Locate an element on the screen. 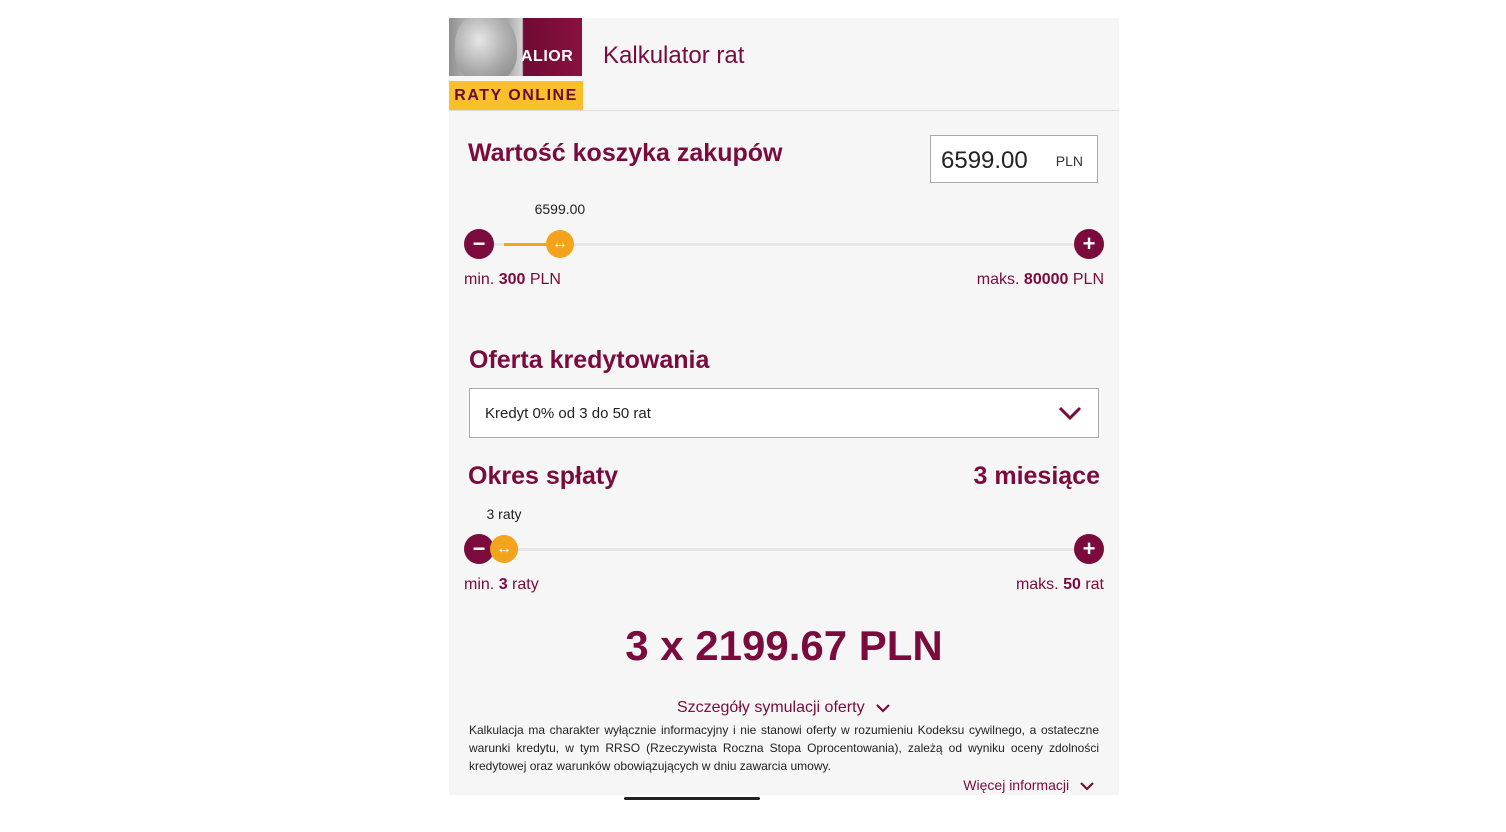 The width and height of the screenshot is (1506, 832). min-value: 3 is located at coordinates (503, 584).